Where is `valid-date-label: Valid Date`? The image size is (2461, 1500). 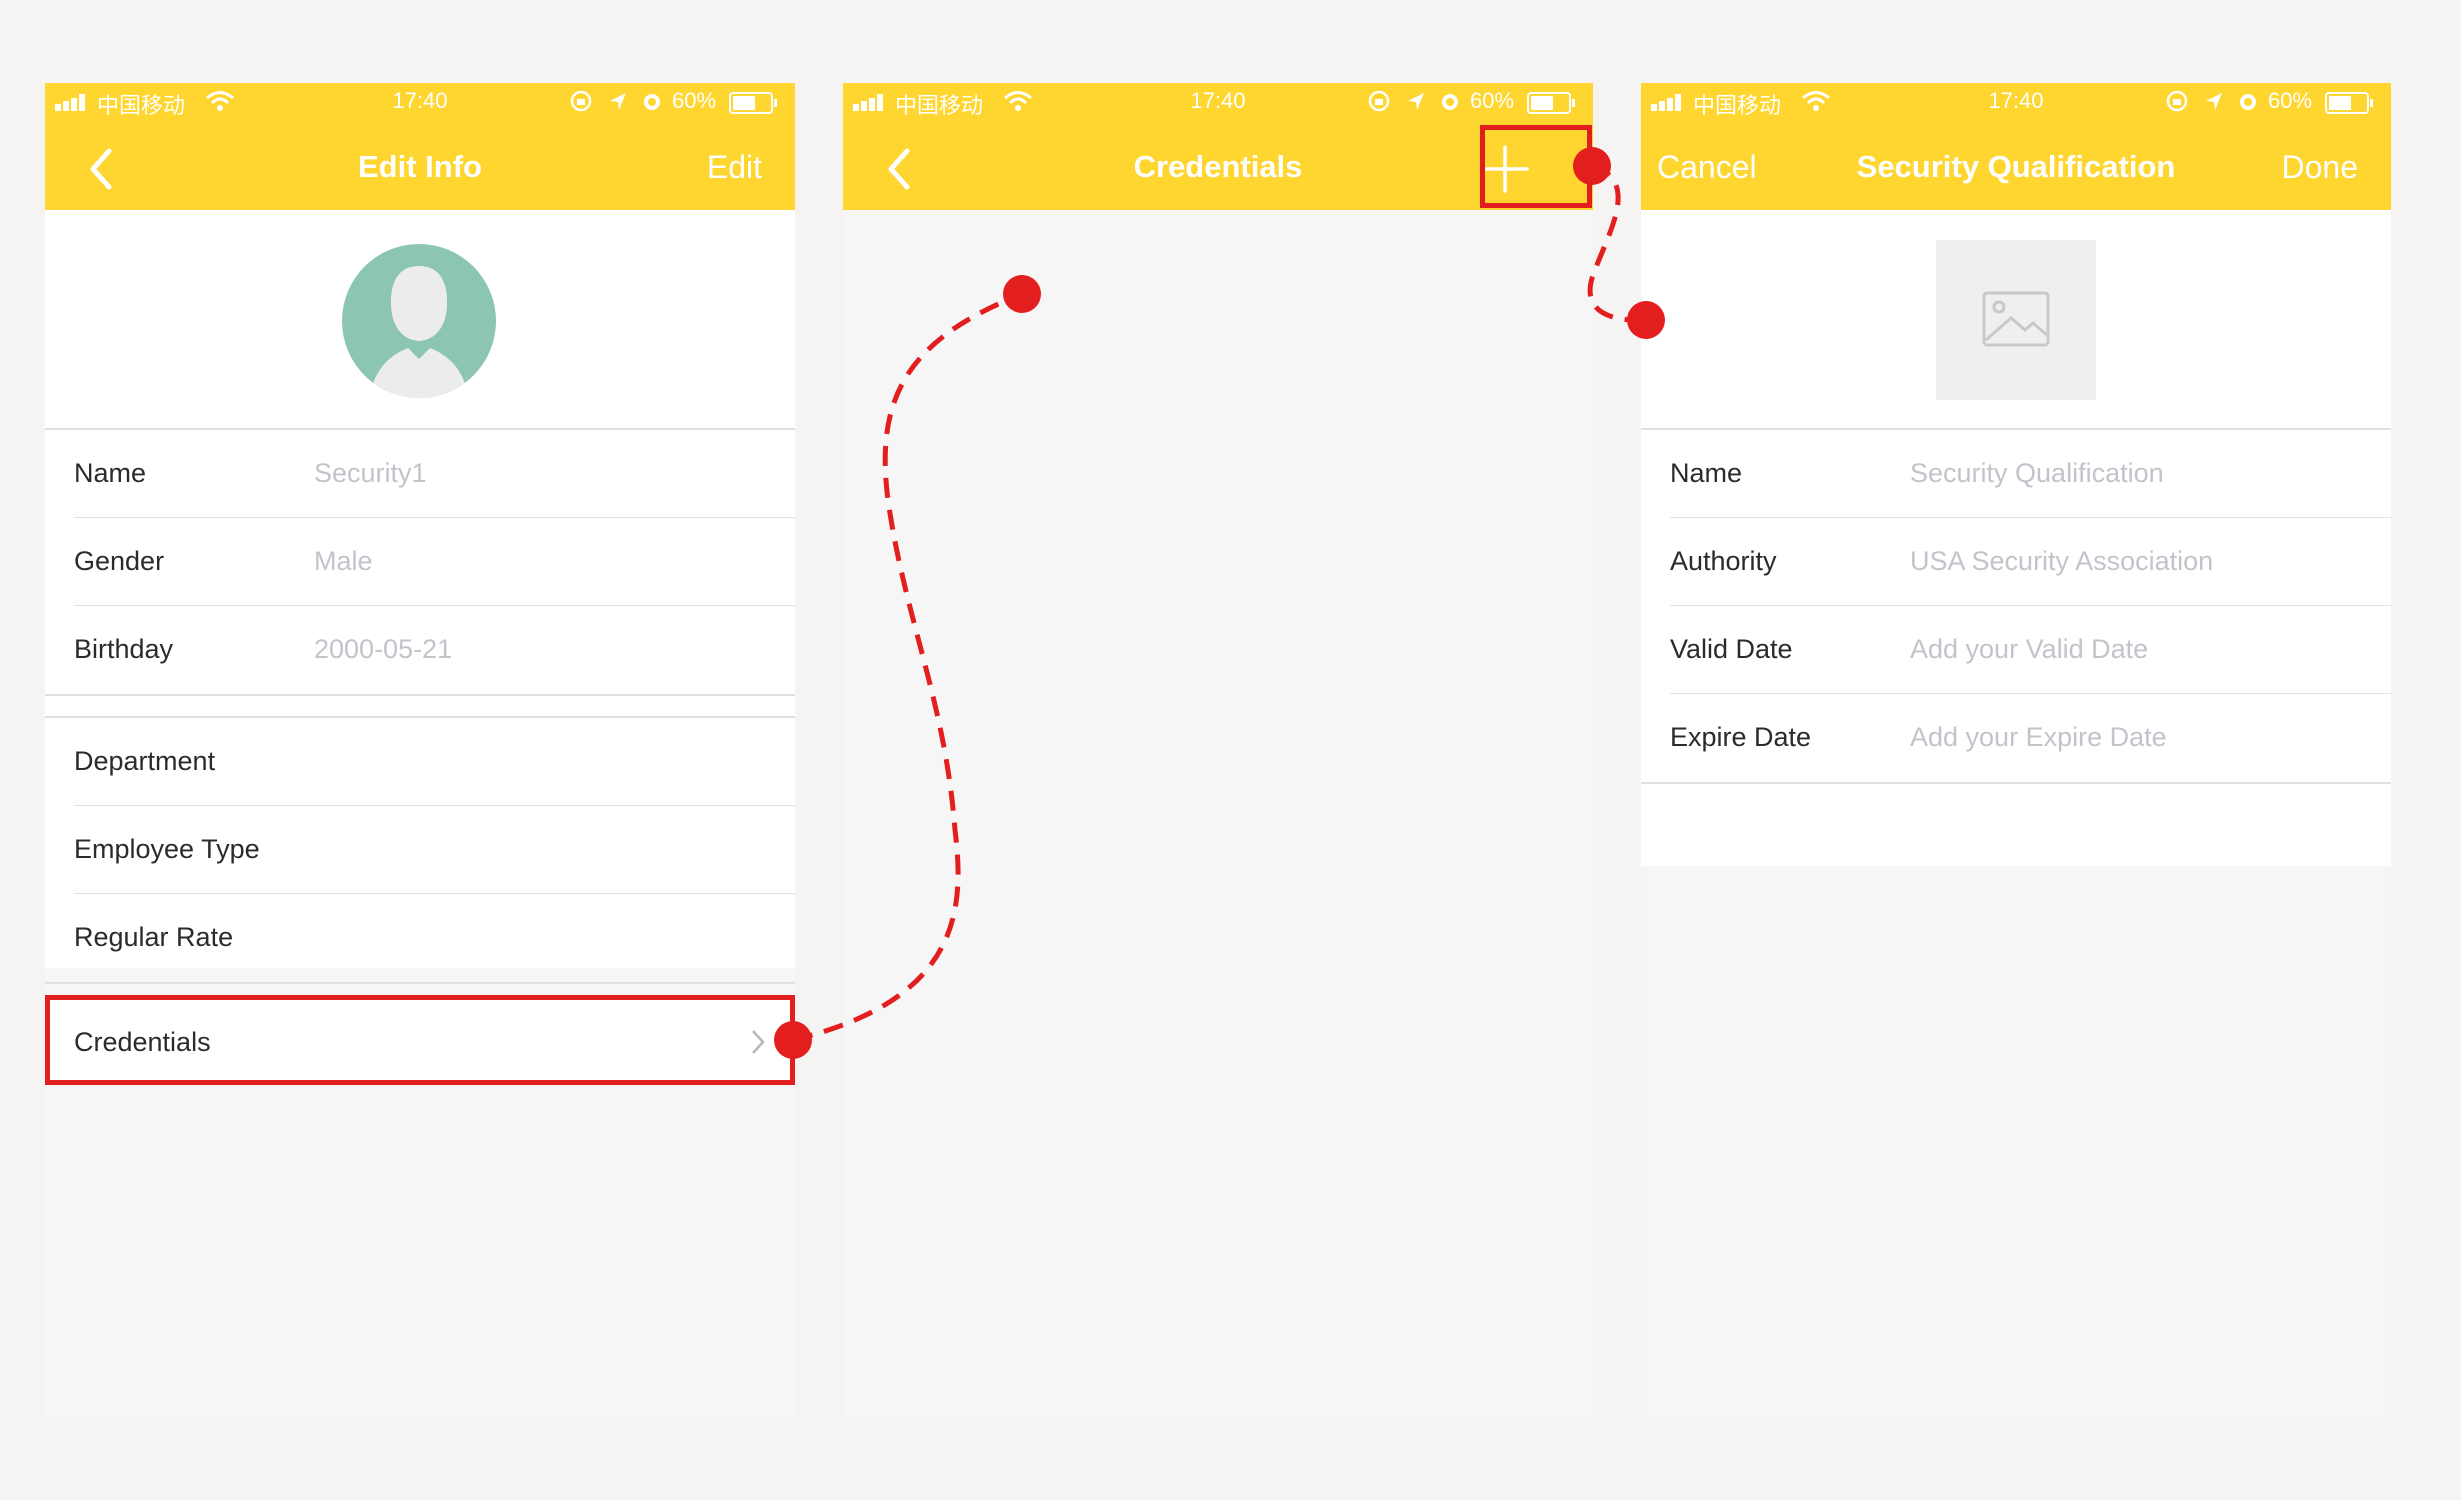 valid-date-label: Valid Date is located at coordinates (1731, 649).